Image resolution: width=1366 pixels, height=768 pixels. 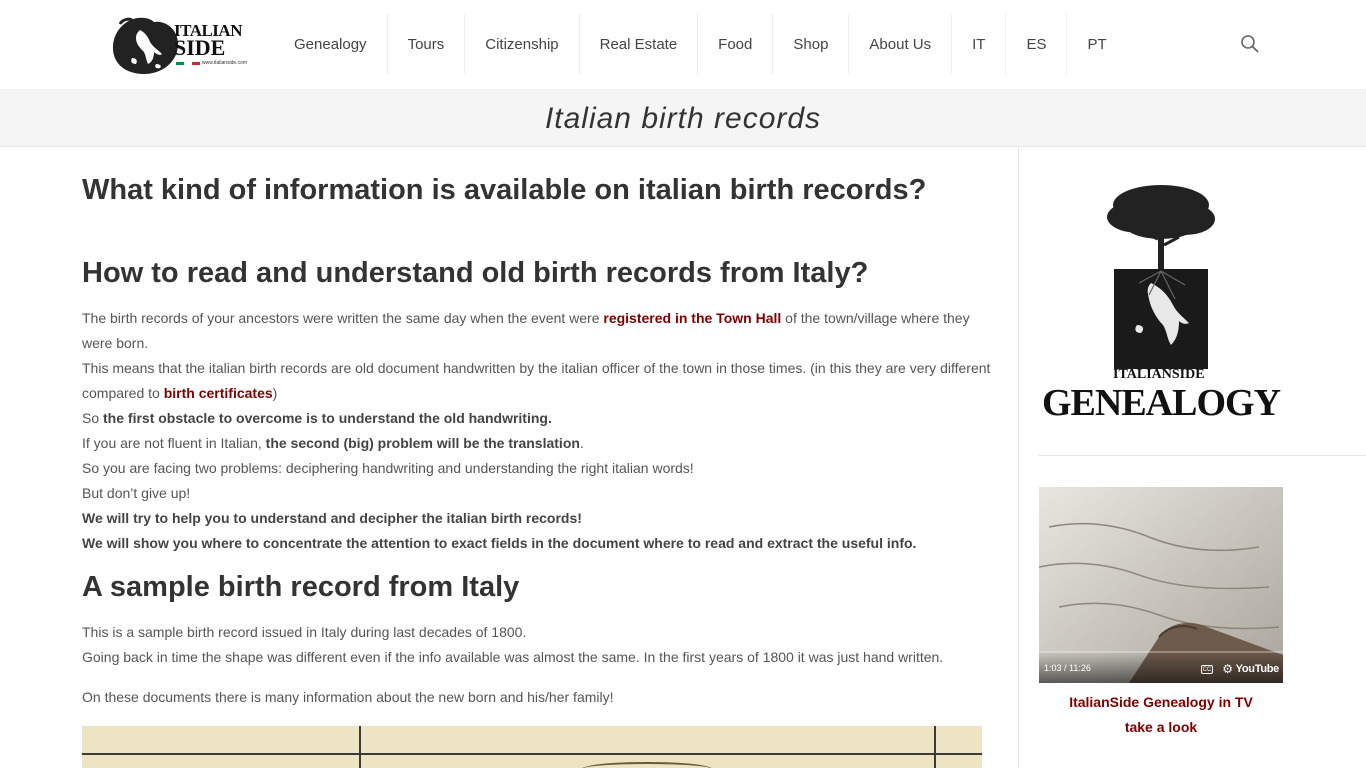 I want to click on youtube-video-player: 1:03 / 11:26 CC ⚙ YouTube, so click(x=1161, y=585).